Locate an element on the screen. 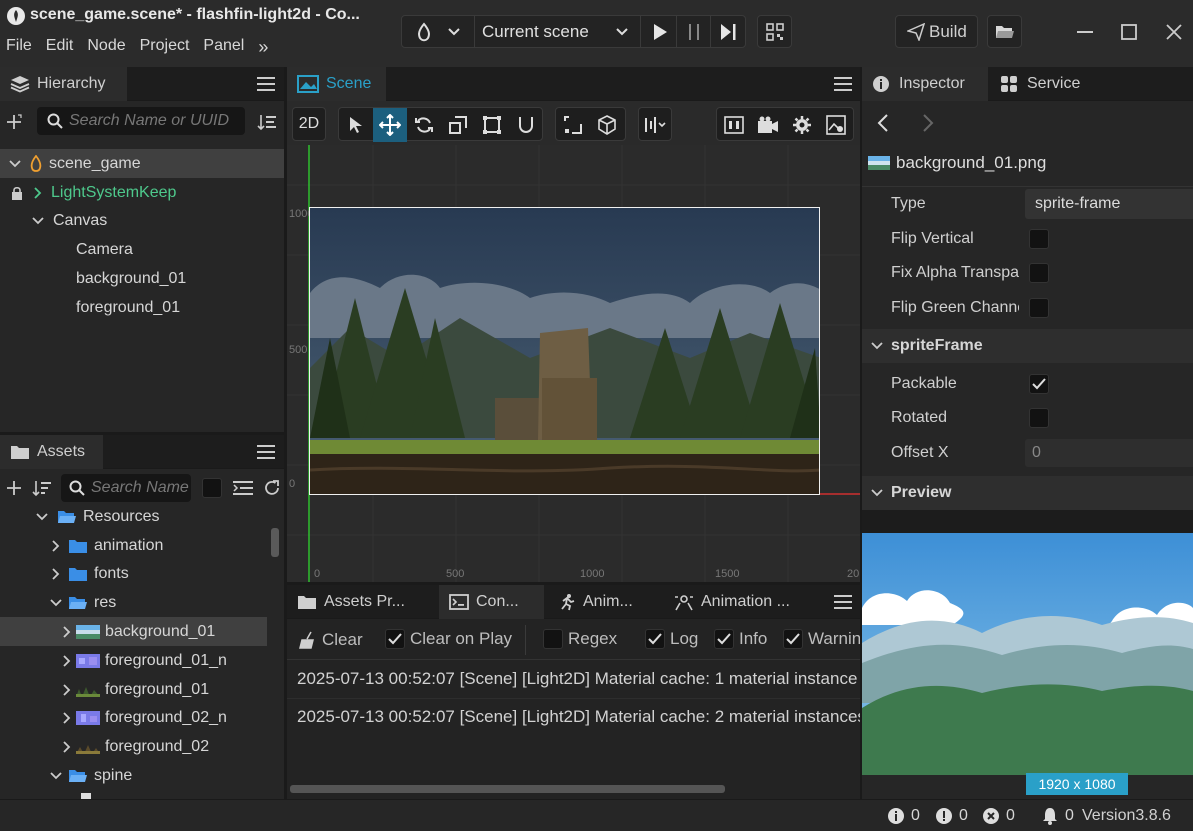 The width and height of the screenshot is (1193, 831). mode-2d-button: 2D is located at coordinates (309, 124).